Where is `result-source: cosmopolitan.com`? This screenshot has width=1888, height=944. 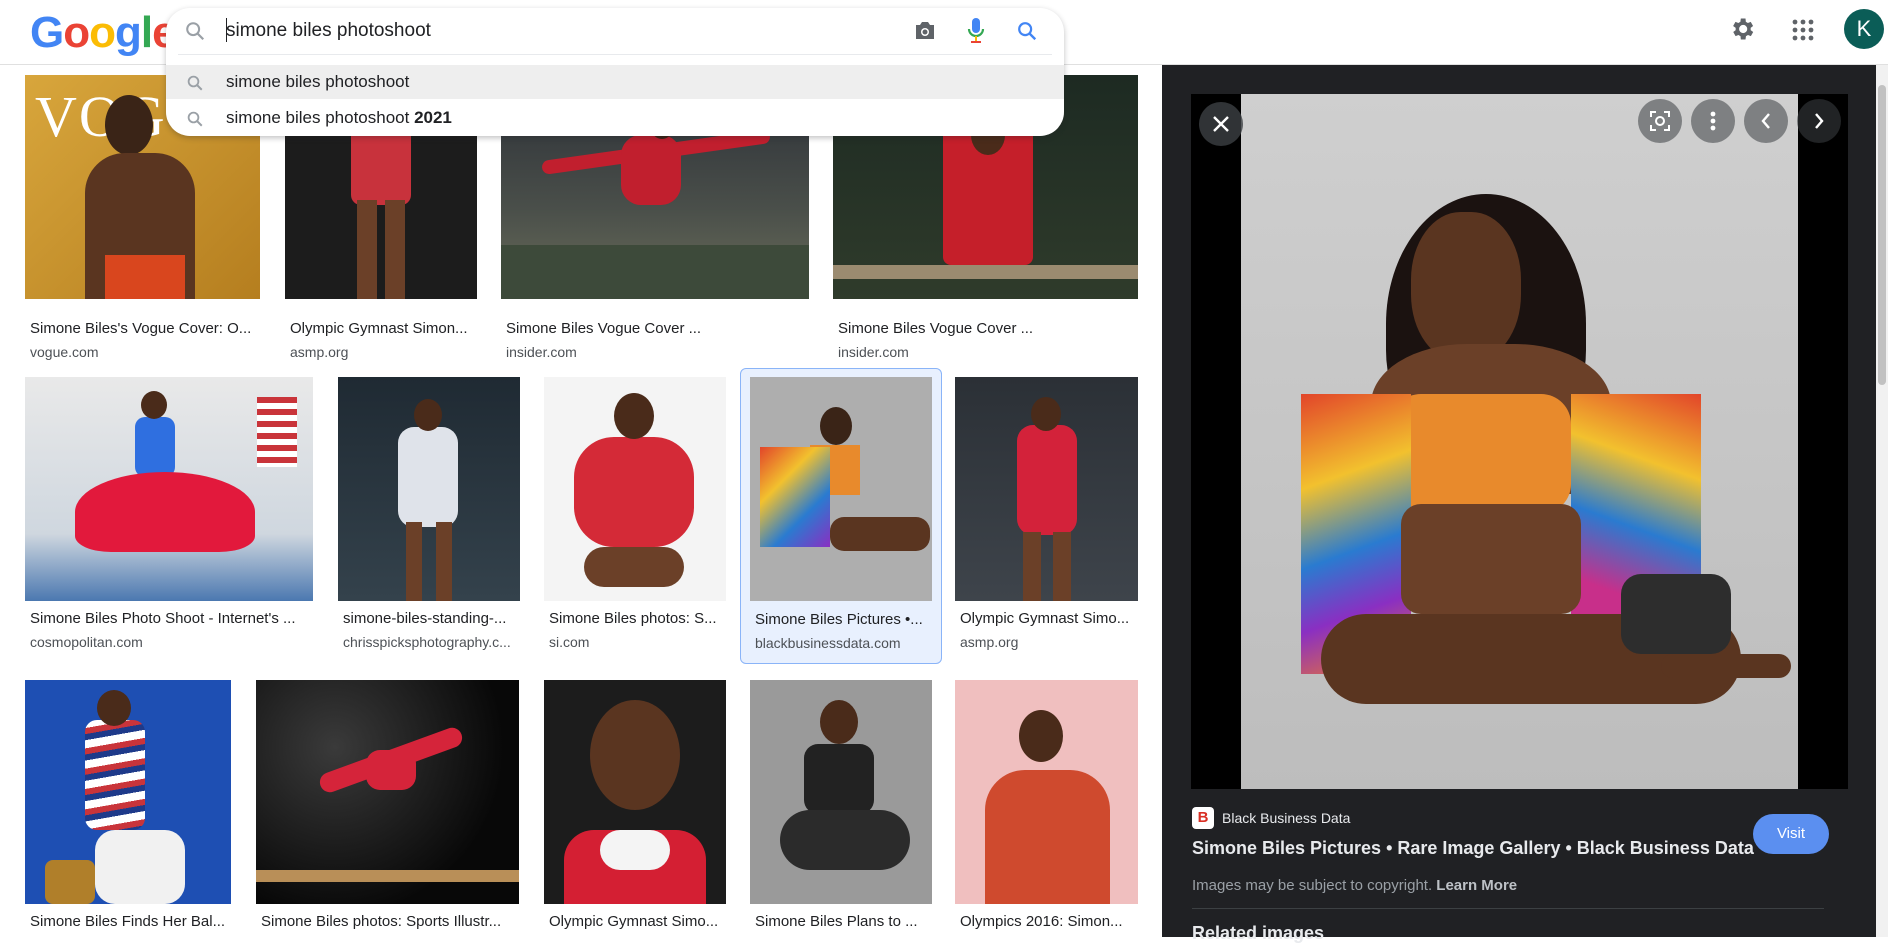 result-source: cosmopolitan.com is located at coordinates (170, 642).